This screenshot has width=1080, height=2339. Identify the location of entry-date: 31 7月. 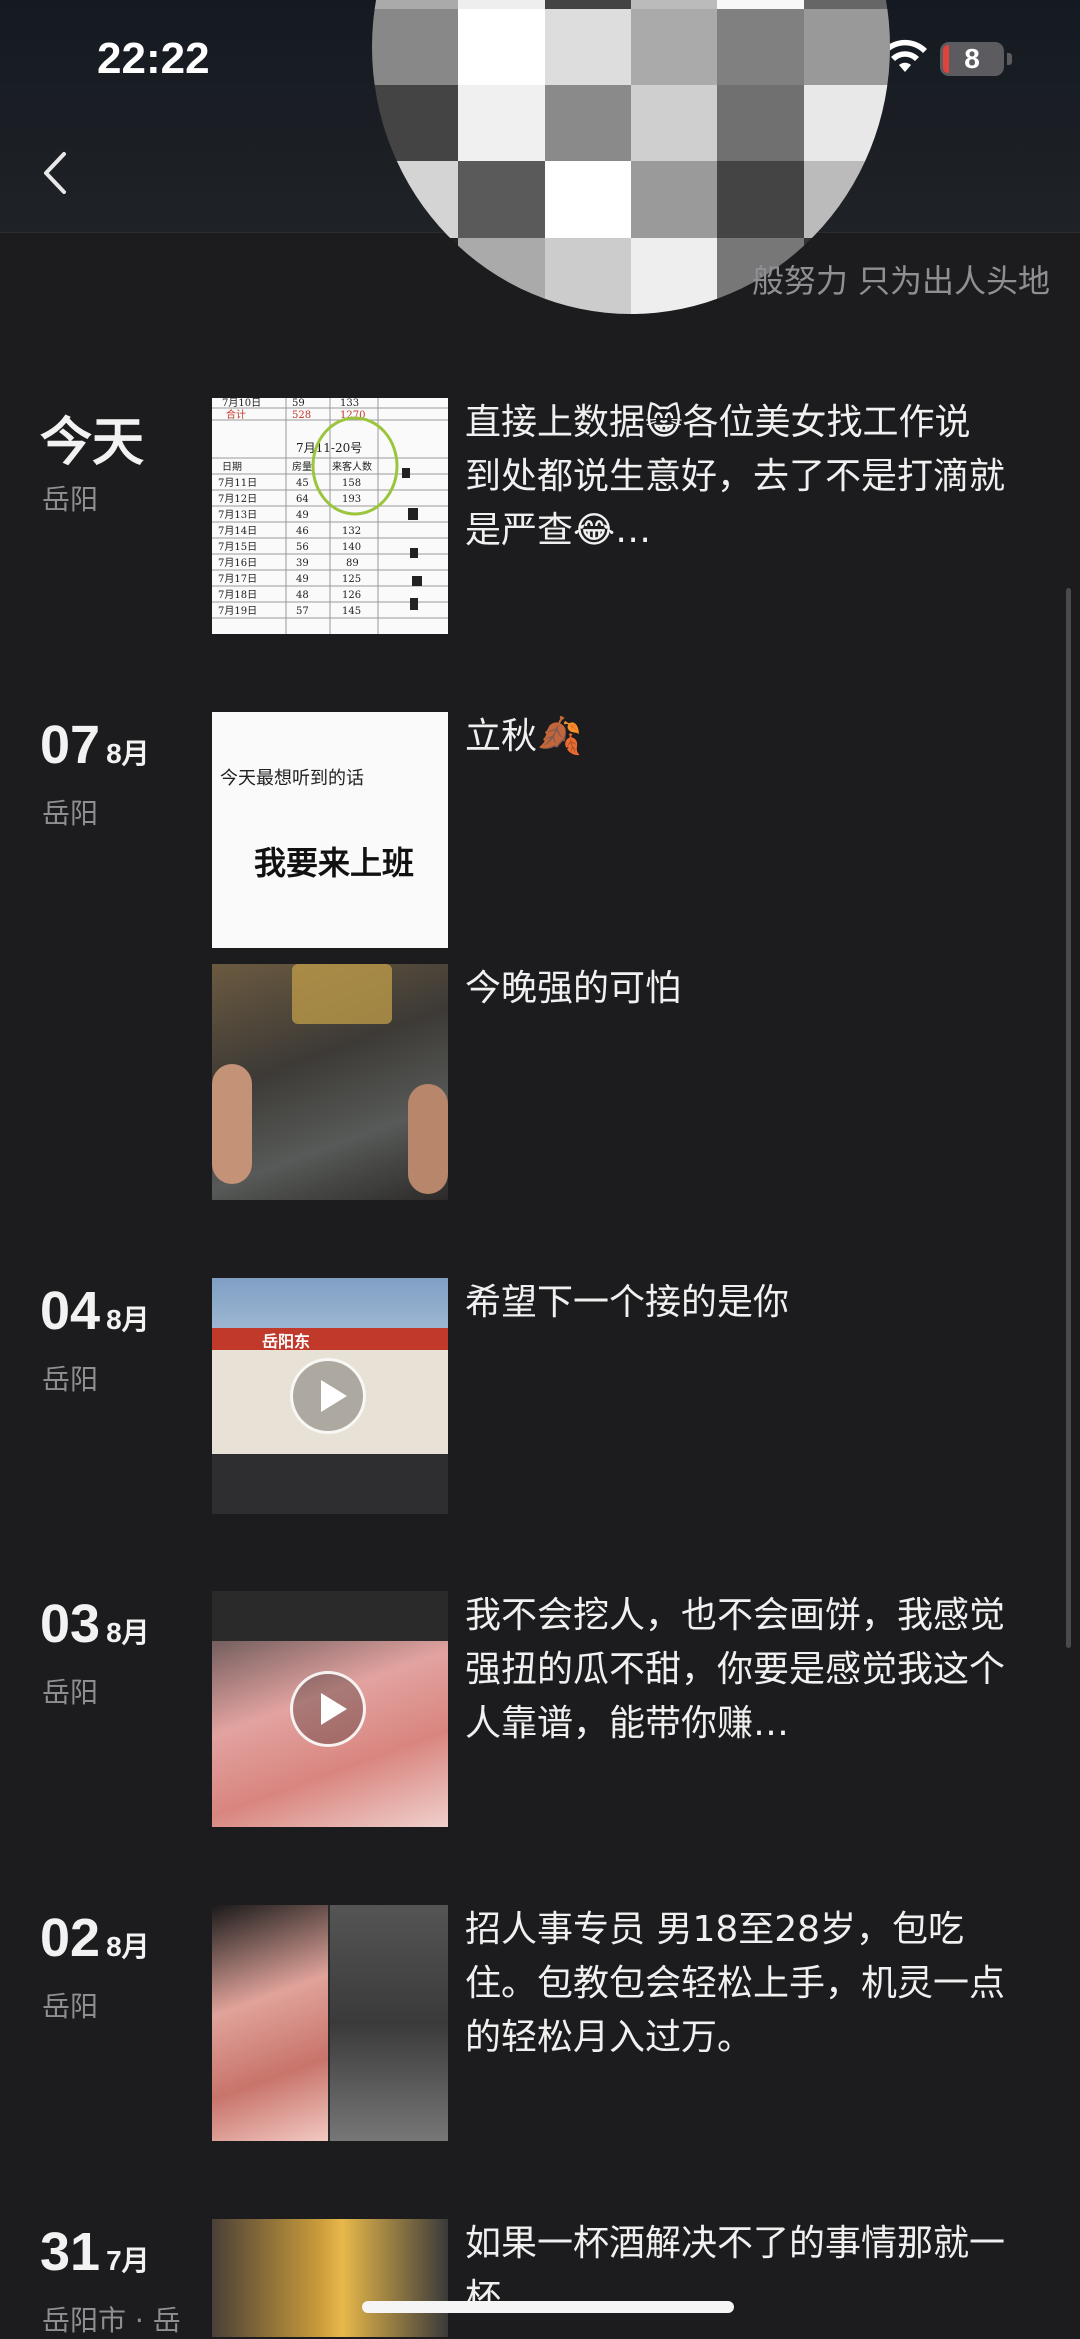
(95, 2252).